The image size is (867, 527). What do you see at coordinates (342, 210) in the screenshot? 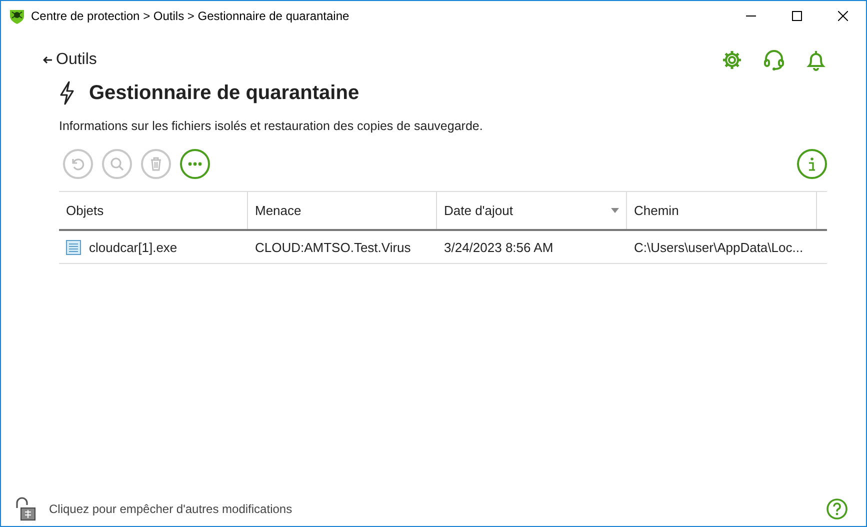
I see `column-header: Menace` at bounding box center [342, 210].